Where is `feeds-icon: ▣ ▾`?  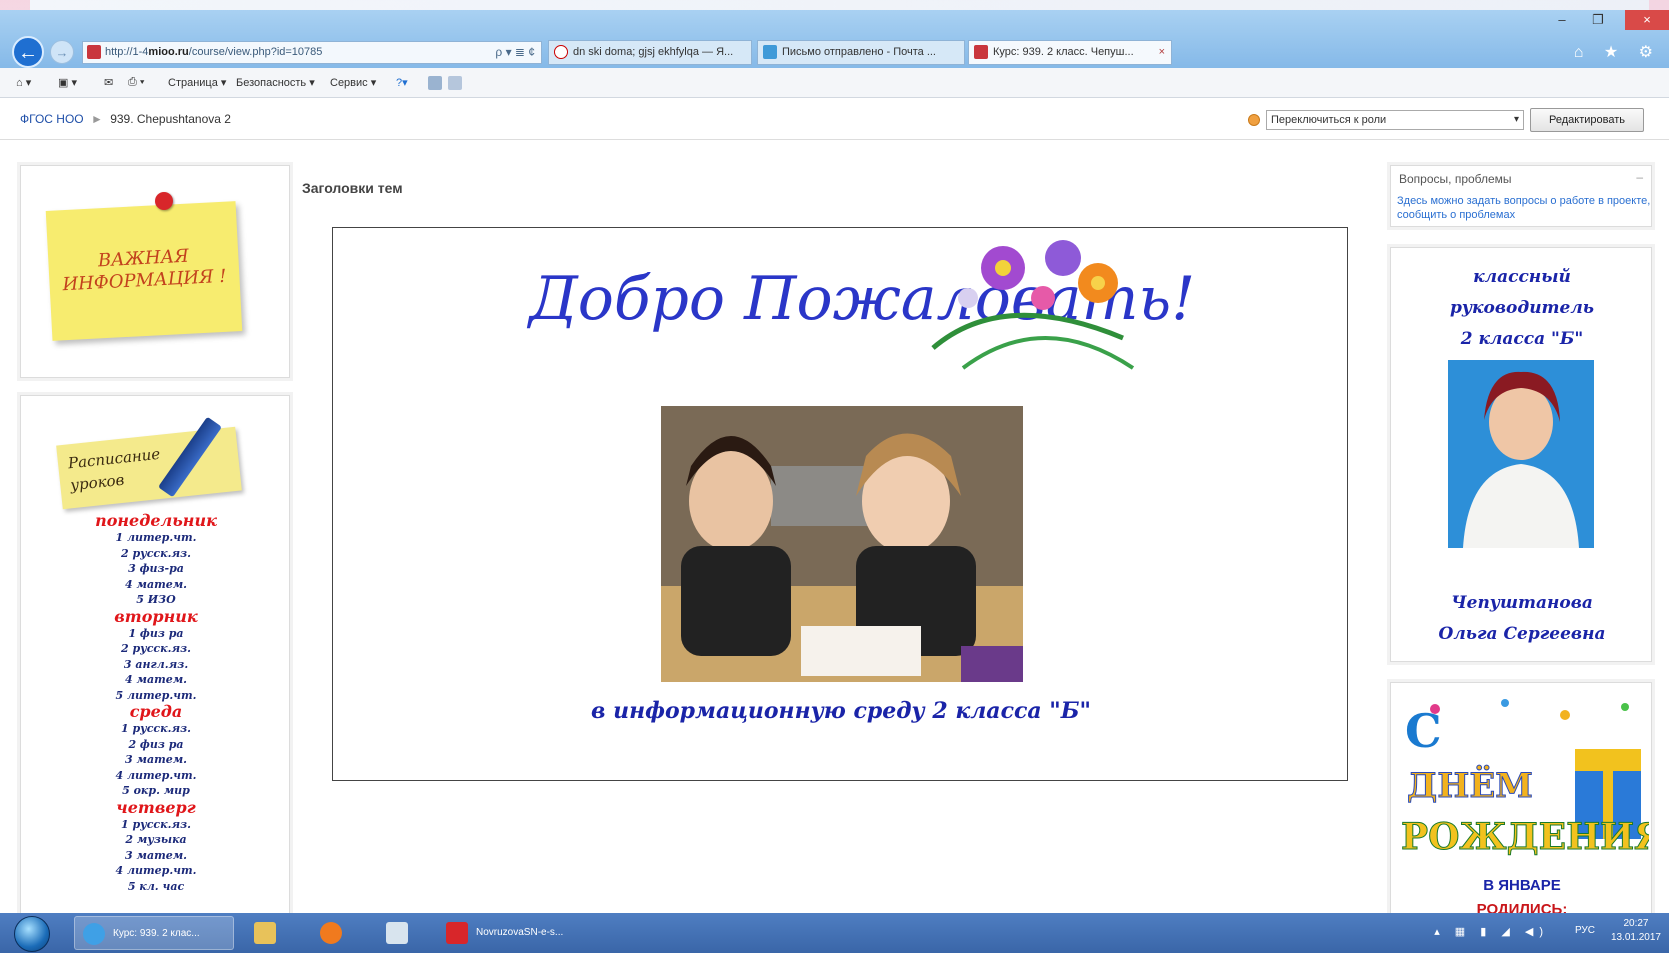 feeds-icon: ▣ ▾ is located at coordinates (67, 82).